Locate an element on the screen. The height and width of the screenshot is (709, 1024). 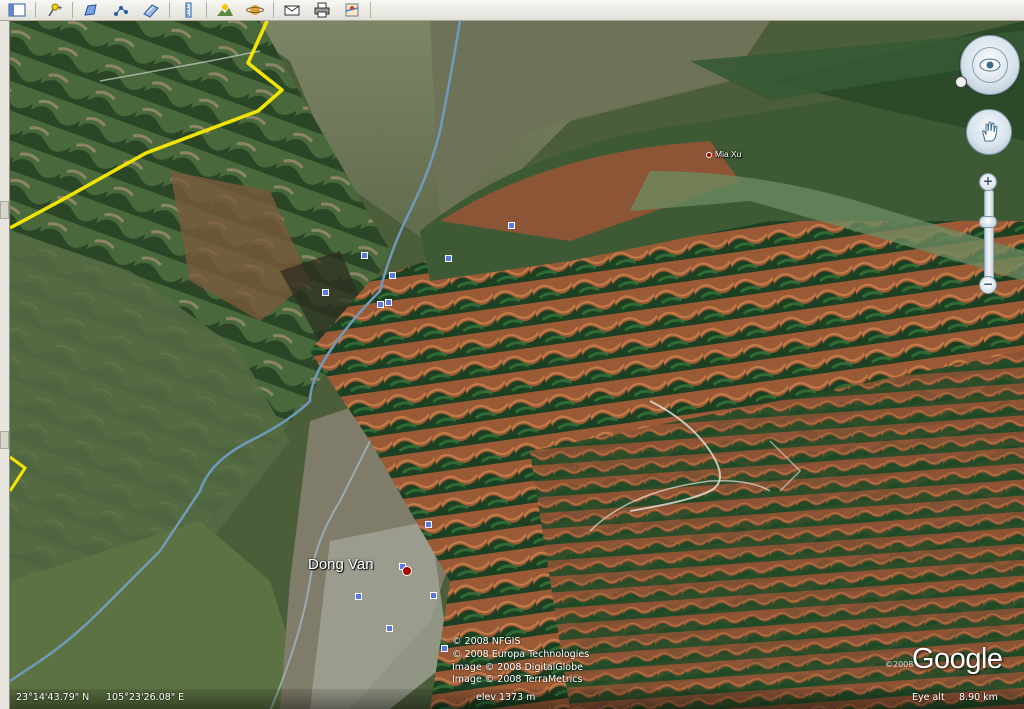
email-button is located at coordinates (292, 10).